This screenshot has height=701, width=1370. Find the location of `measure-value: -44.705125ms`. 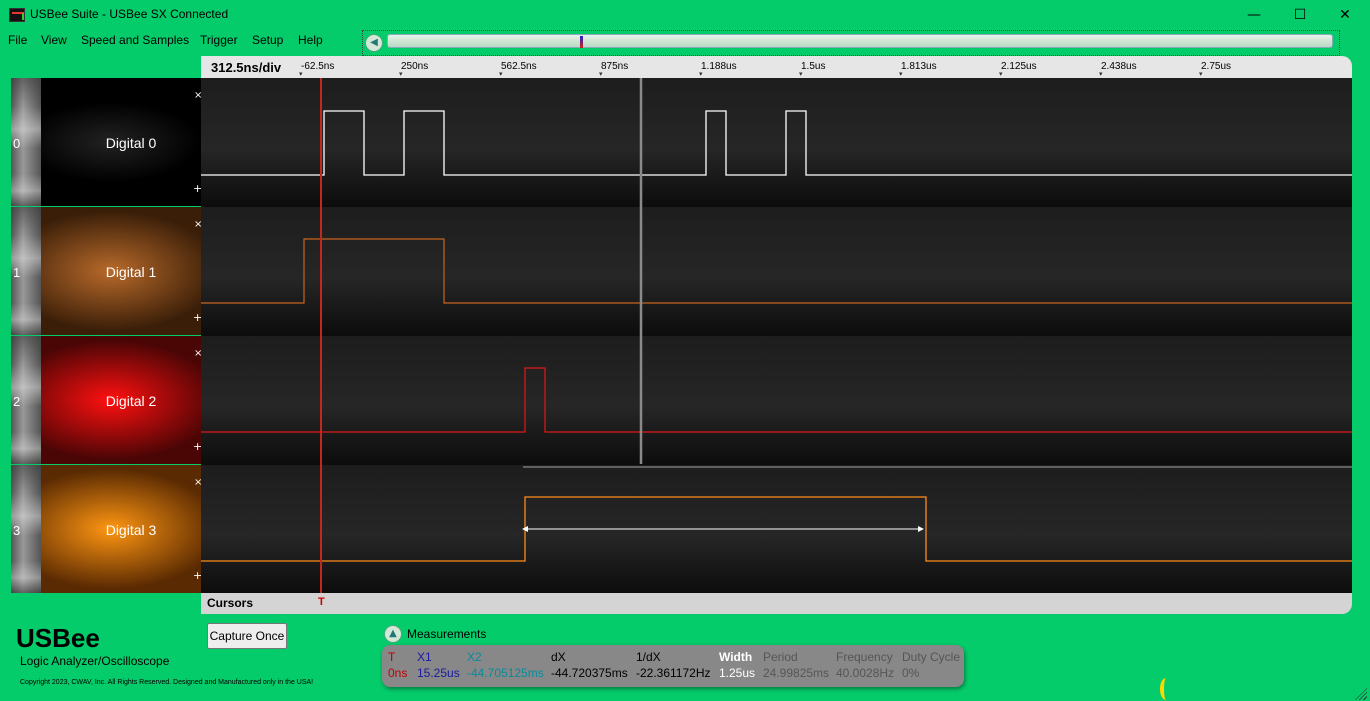

measure-value: -44.705125ms is located at coordinates (505, 673).